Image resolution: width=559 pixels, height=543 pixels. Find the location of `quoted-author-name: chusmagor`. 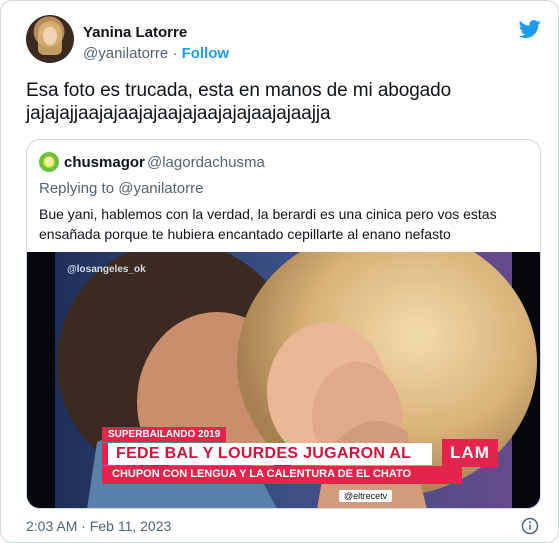

quoted-author-name: chusmagor is located at coordinates (104, 162).